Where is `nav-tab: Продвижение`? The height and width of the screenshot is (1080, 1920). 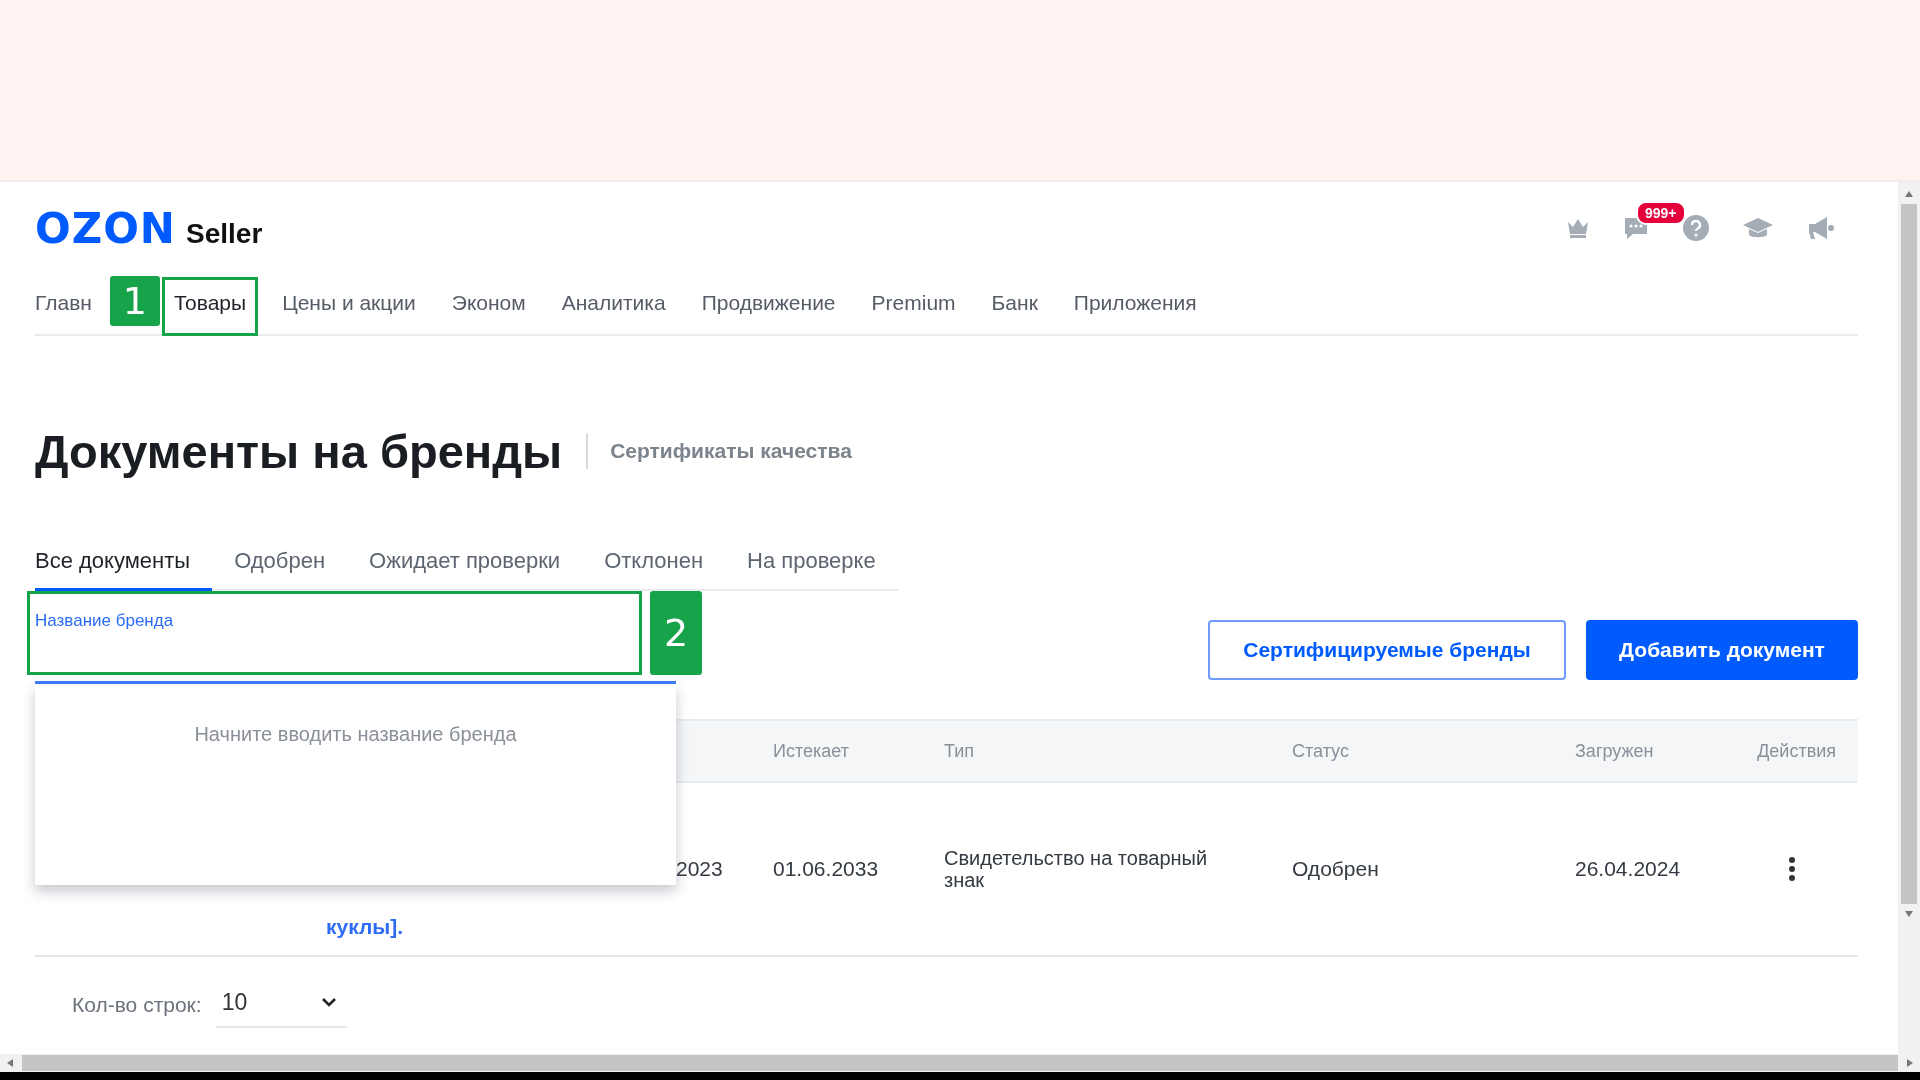 nav-tab: Продвижение is located at coordinates (768, 313).